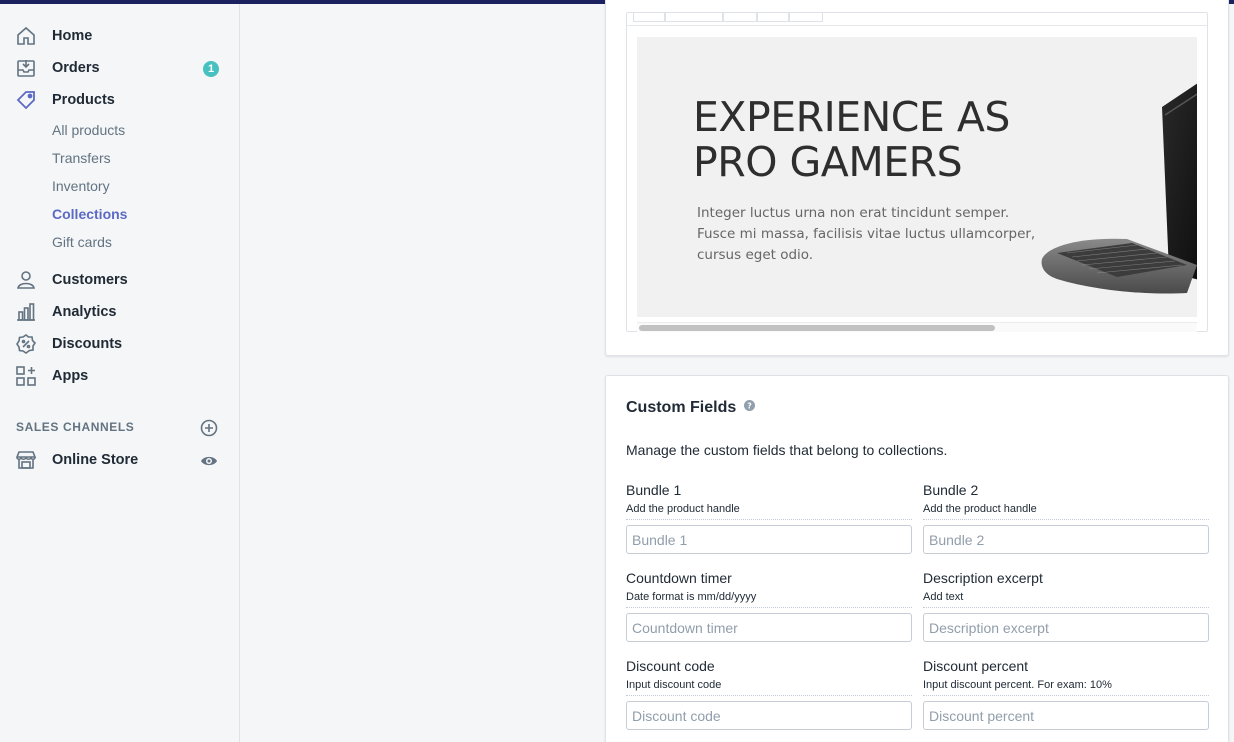  Describe the element at coordinates (917, 25) in the screenshot. I see `divider` at that location.